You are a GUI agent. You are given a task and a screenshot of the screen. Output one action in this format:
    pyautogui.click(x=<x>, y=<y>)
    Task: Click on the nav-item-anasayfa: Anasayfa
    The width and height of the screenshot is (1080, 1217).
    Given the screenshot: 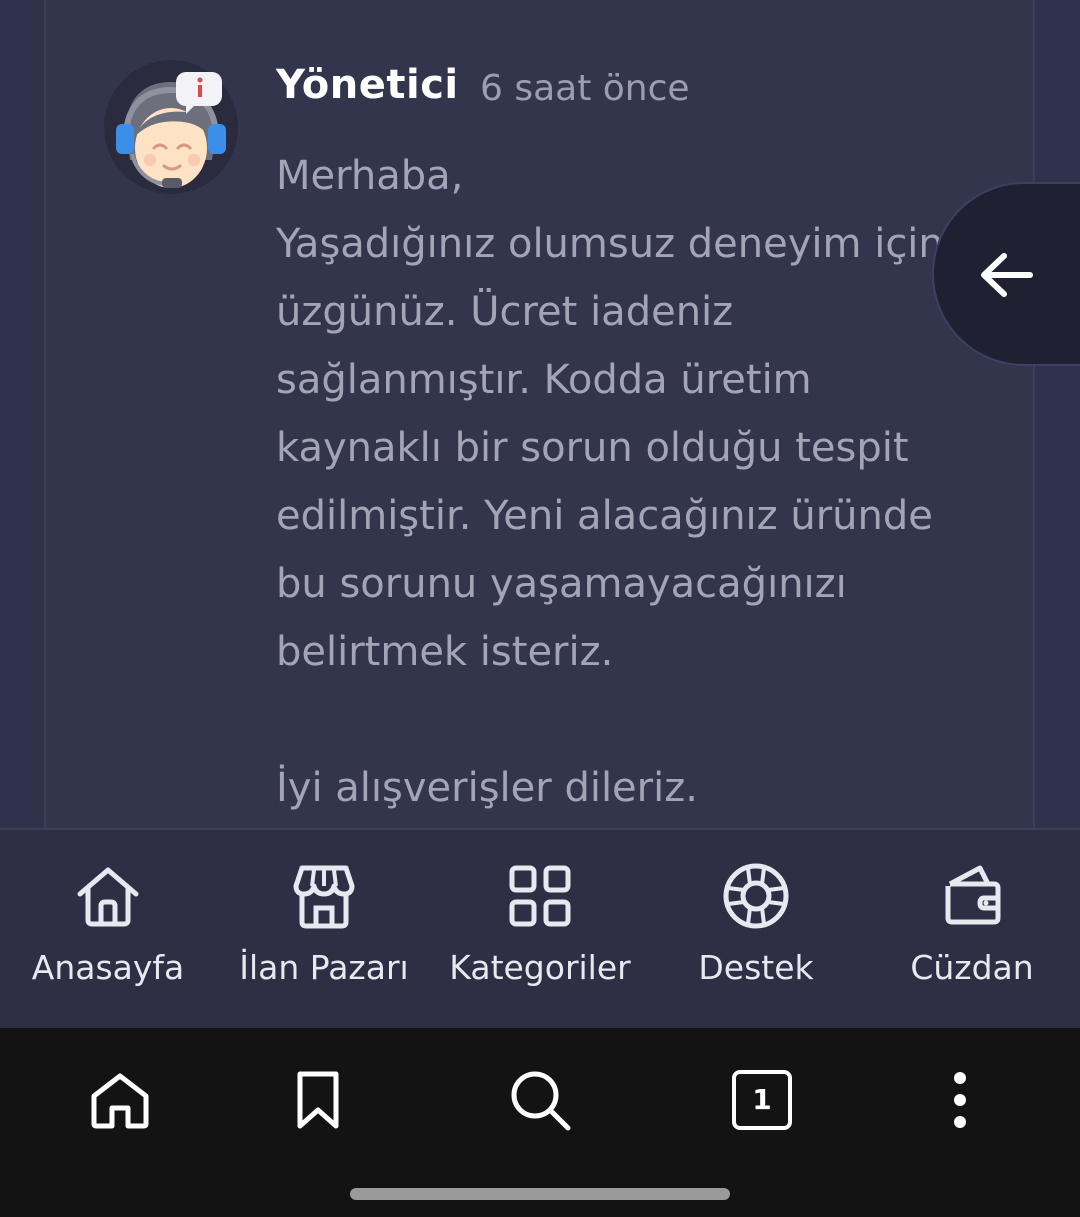 What is the action you would take?
    pyautogui.click(x=108, y=935)
    